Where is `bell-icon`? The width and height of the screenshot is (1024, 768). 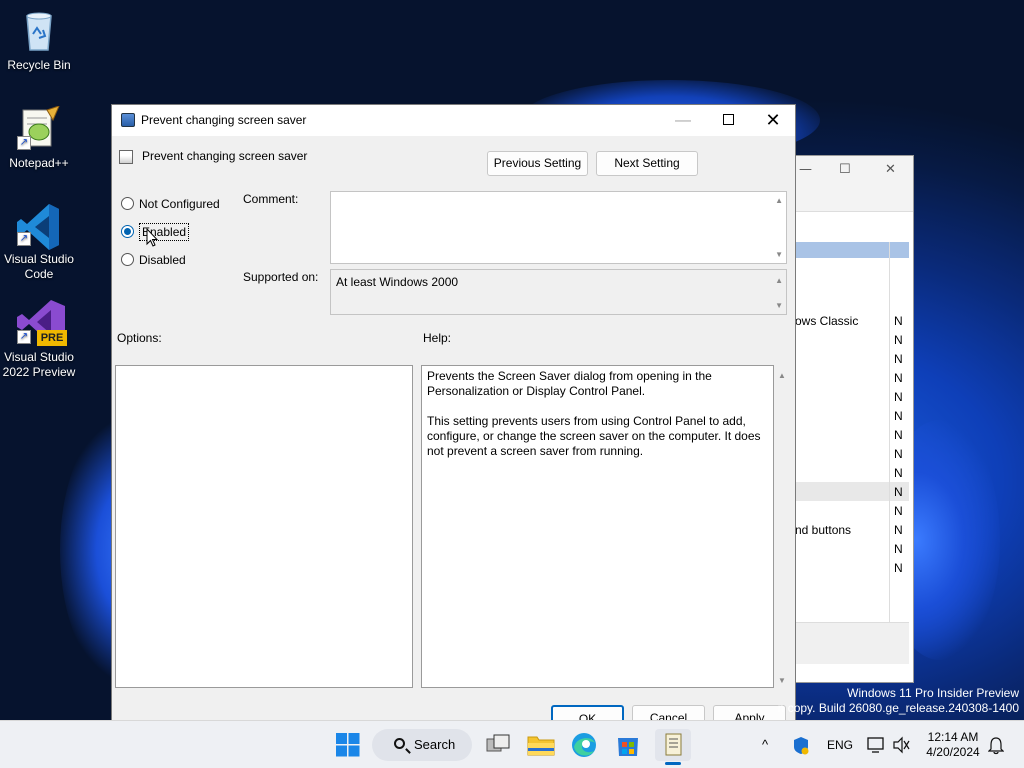 bell-icon is located at coordinates (996, 746).